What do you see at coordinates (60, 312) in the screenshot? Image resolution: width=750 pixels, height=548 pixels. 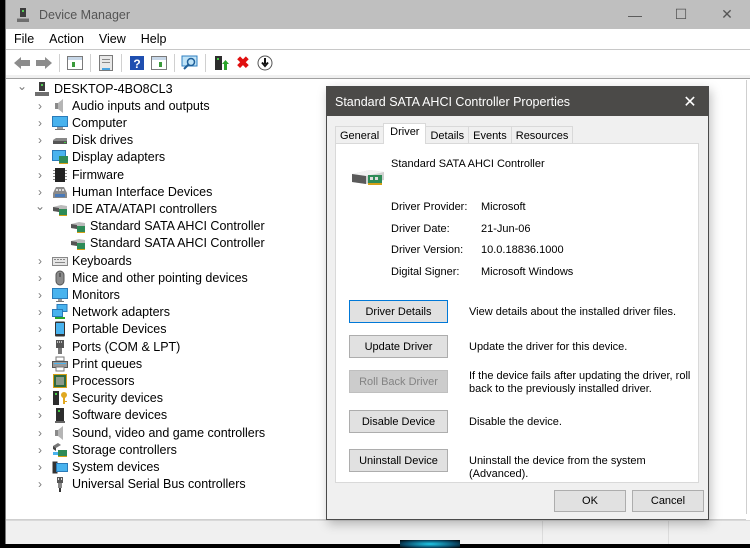 I see `network-adapter-icon` at bounding box center [60, 312].